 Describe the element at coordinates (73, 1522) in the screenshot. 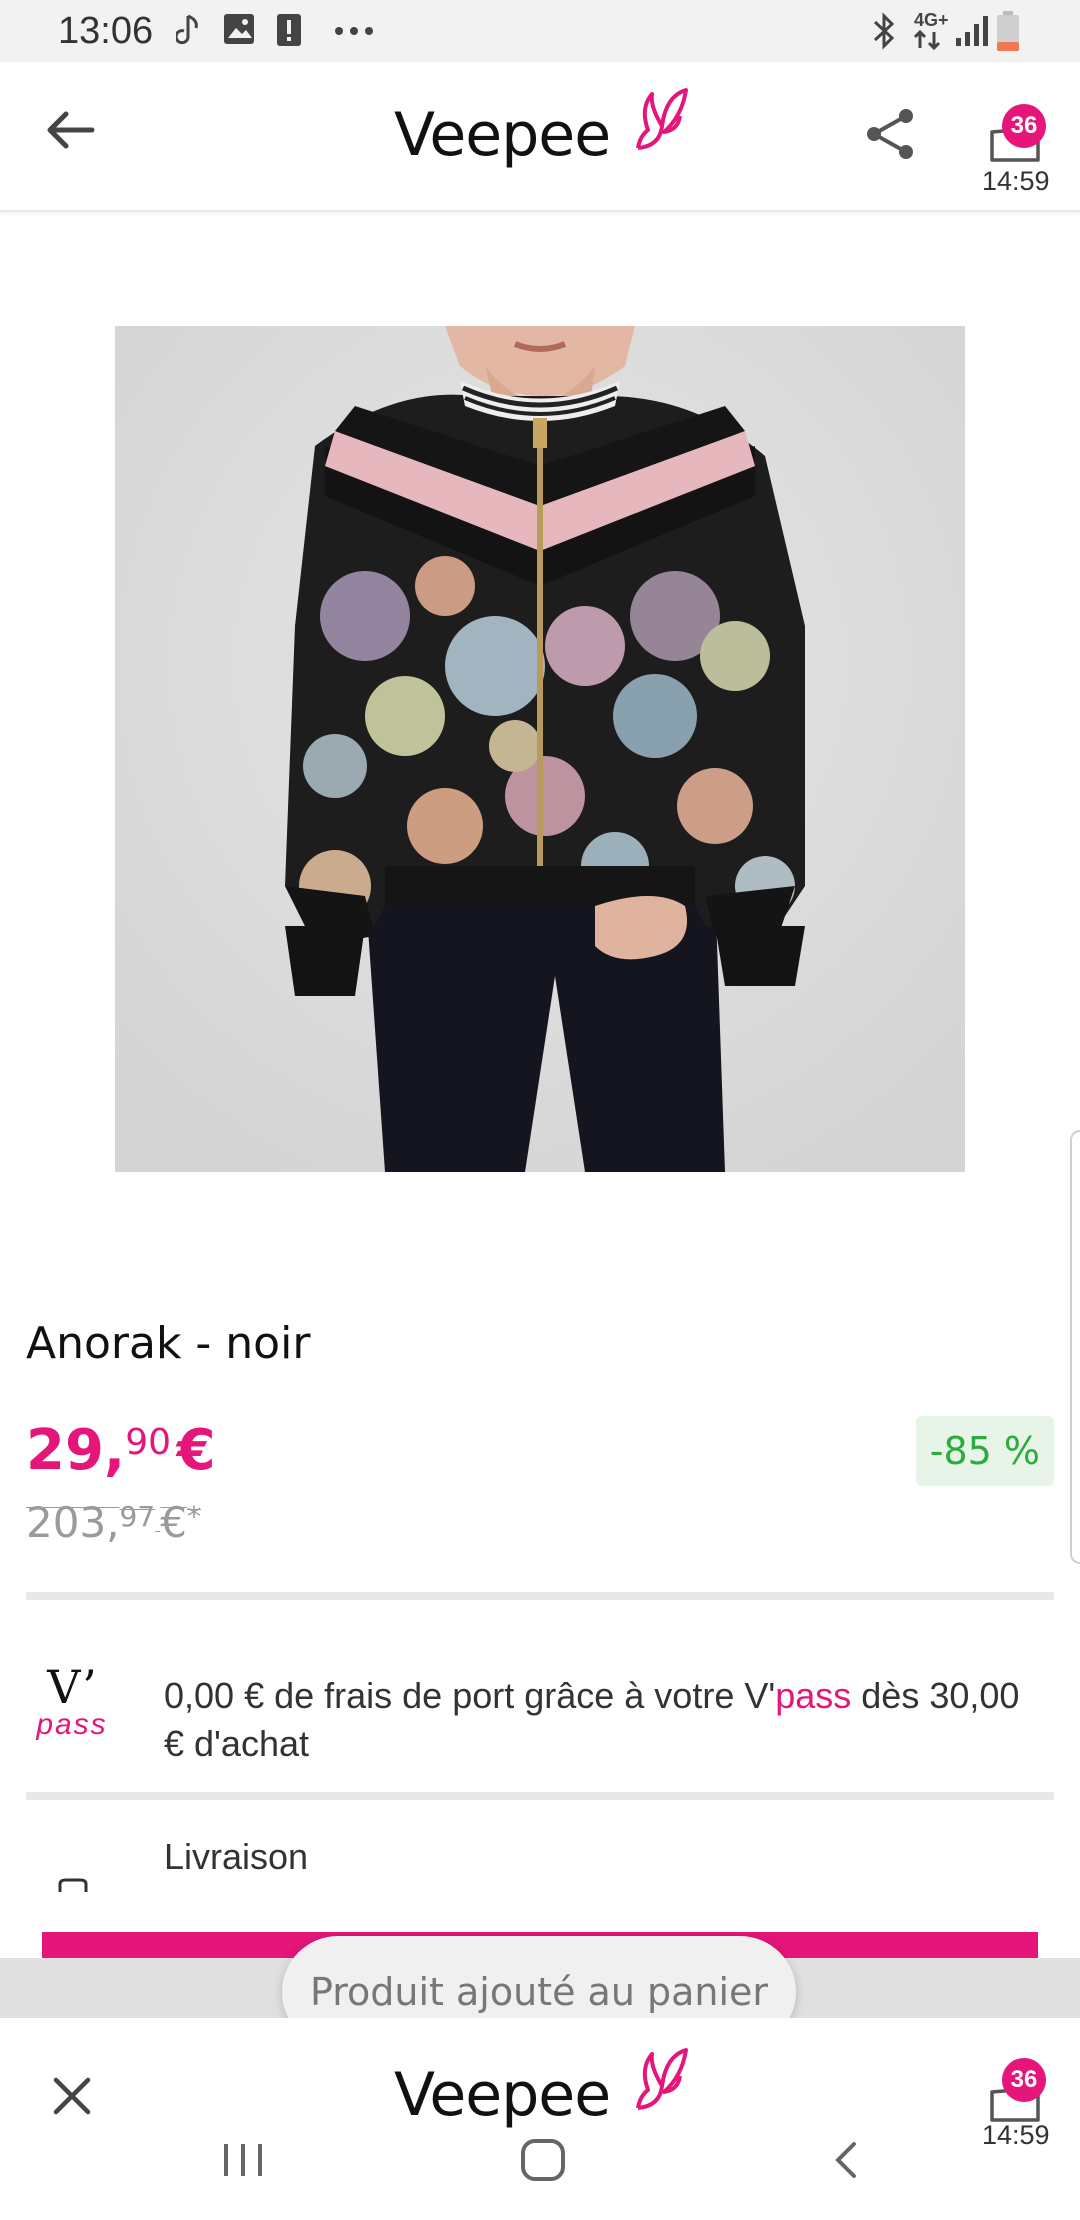

I see `old-price-integer: 203,` at that location.